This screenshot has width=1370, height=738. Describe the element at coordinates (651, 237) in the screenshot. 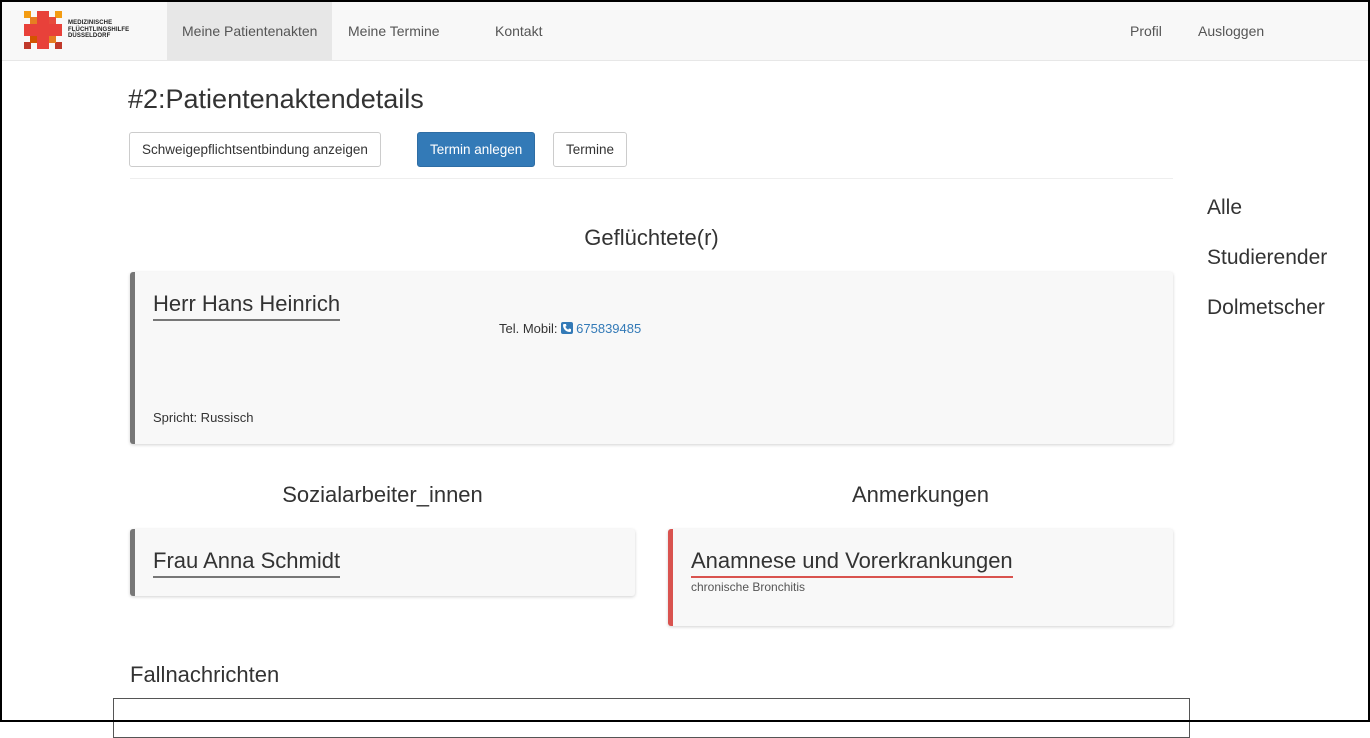

I see `refugee-heading: Geflüchtete(r)` at that location.